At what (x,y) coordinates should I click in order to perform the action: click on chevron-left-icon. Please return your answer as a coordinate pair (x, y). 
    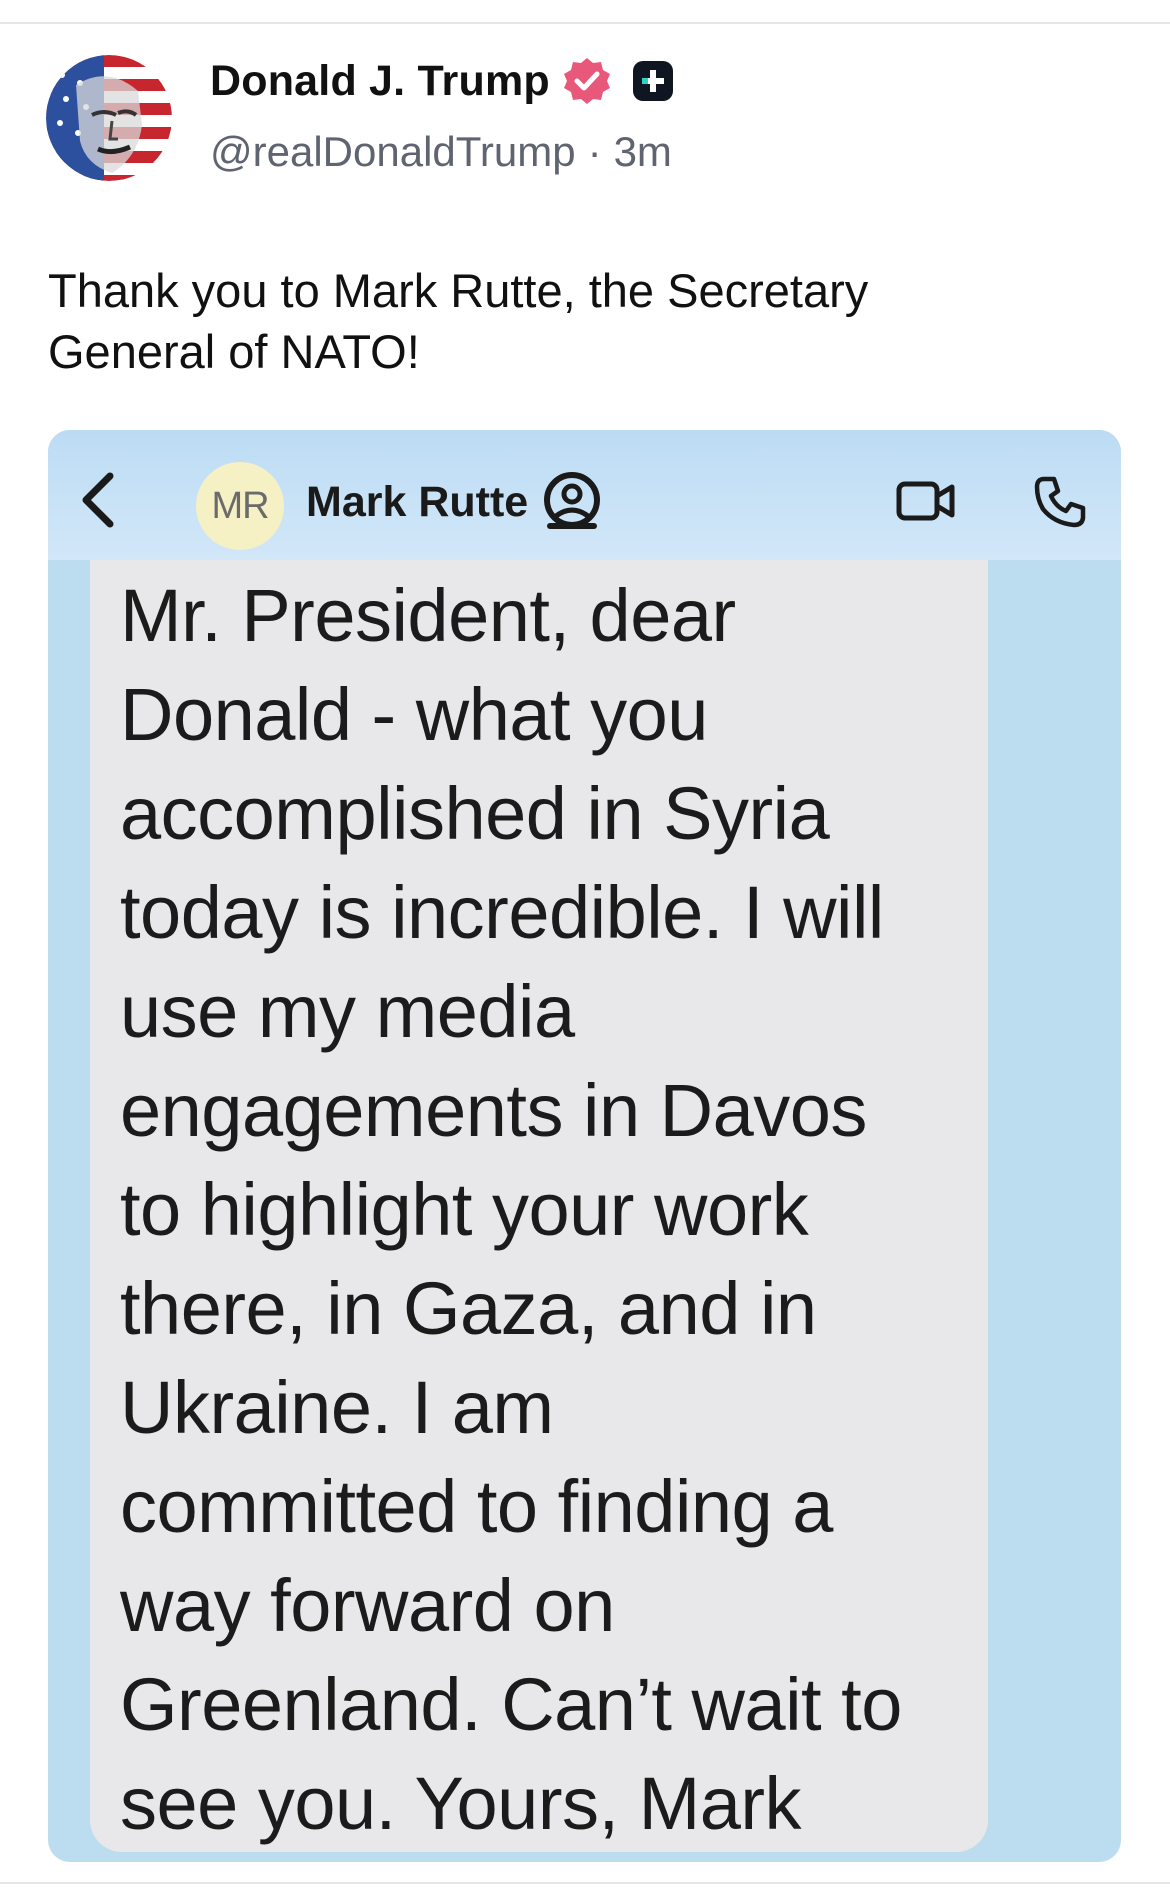
    Looking at the image, I should click on (98, 500).